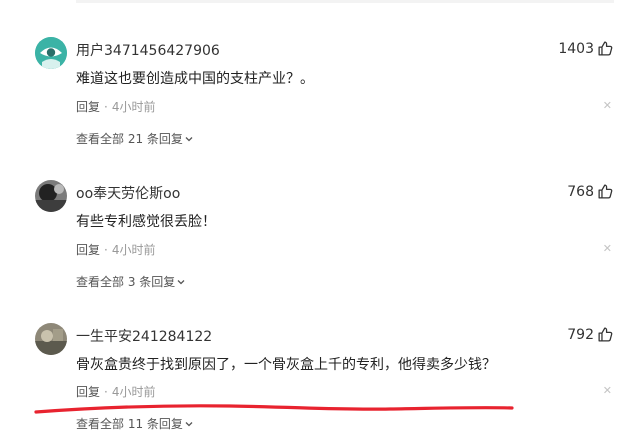 The width and height of the screenshot is (640, 446). What do you see at coordinates (580, 334) in the screenshot?
I see `like-count: 792` at bounding box center [580, 334].